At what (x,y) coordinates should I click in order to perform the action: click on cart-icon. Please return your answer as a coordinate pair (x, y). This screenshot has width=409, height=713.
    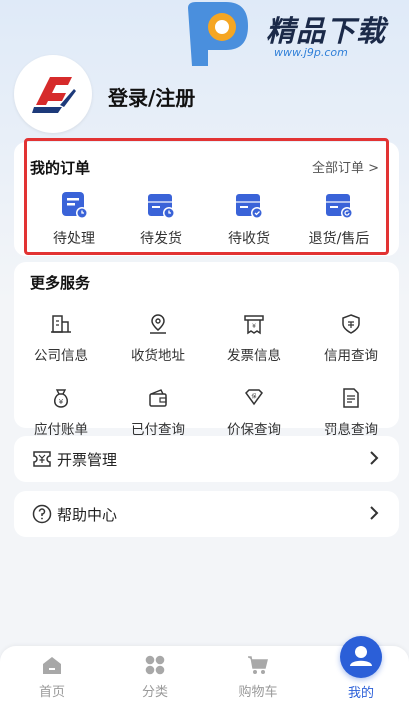
    Looking at the image, I should click on (258, 665).